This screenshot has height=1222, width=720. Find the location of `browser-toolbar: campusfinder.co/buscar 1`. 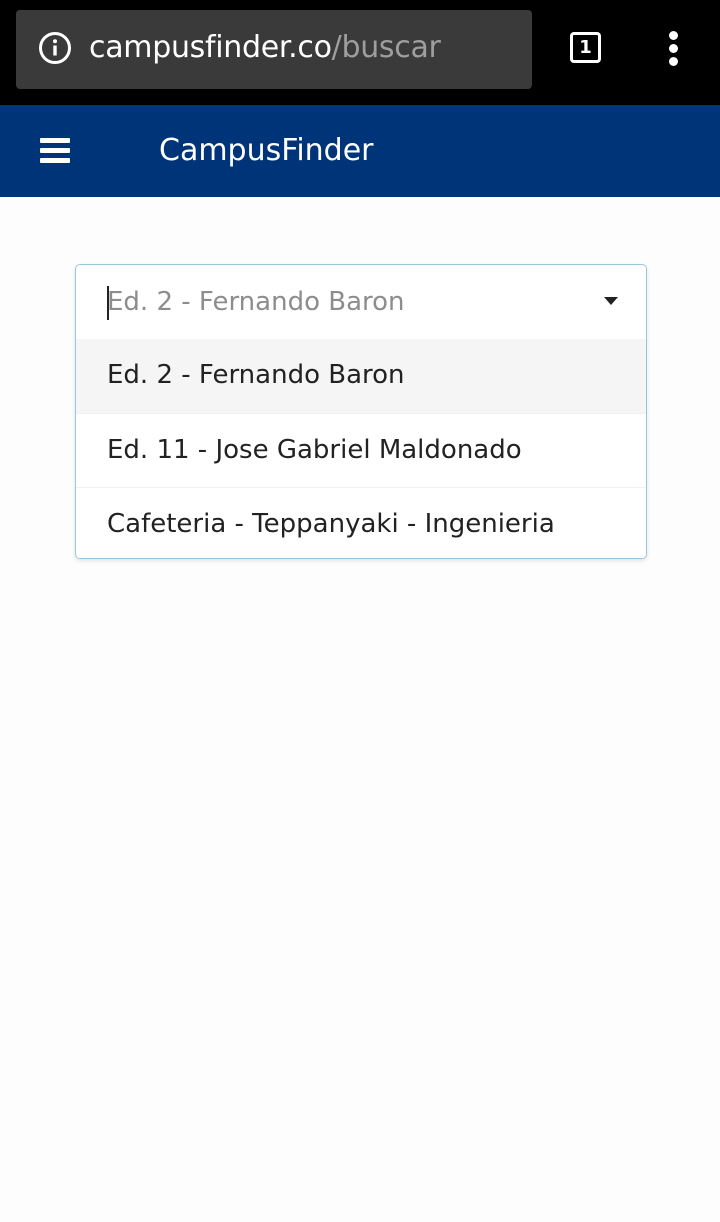

browser-toolbar: campusfinder.co/buscar 1 is located at coordinates (360, 52).